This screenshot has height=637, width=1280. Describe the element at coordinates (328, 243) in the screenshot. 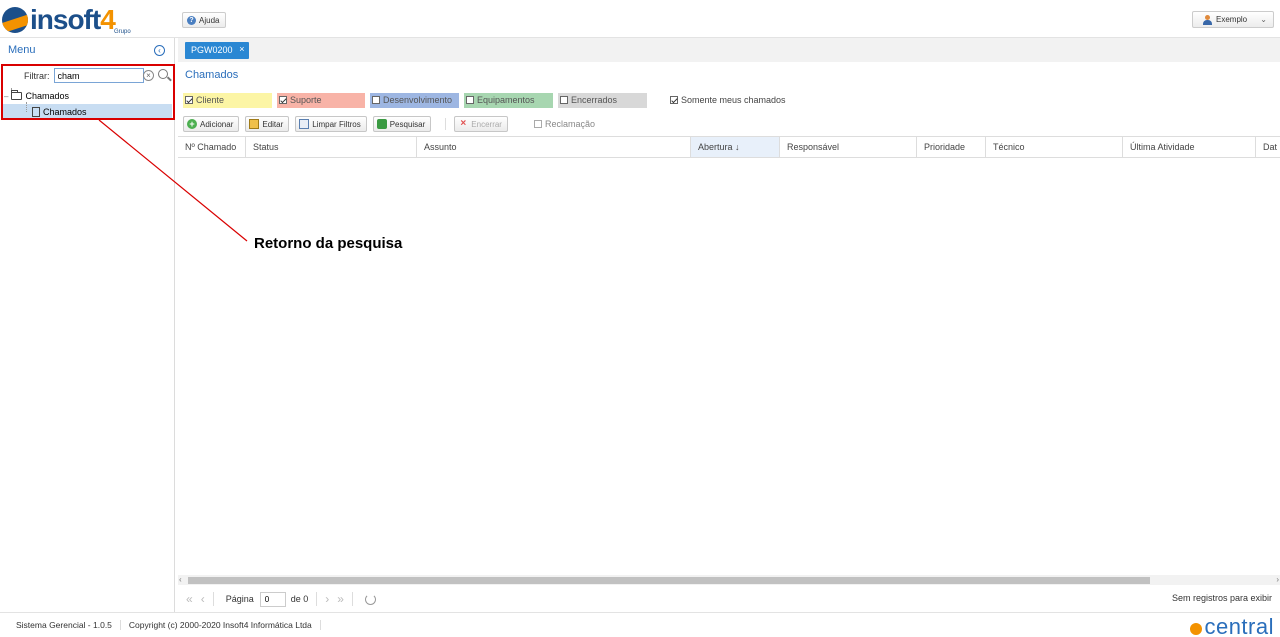

I see `annotation-text: Retorno da pesquisa` at that location.